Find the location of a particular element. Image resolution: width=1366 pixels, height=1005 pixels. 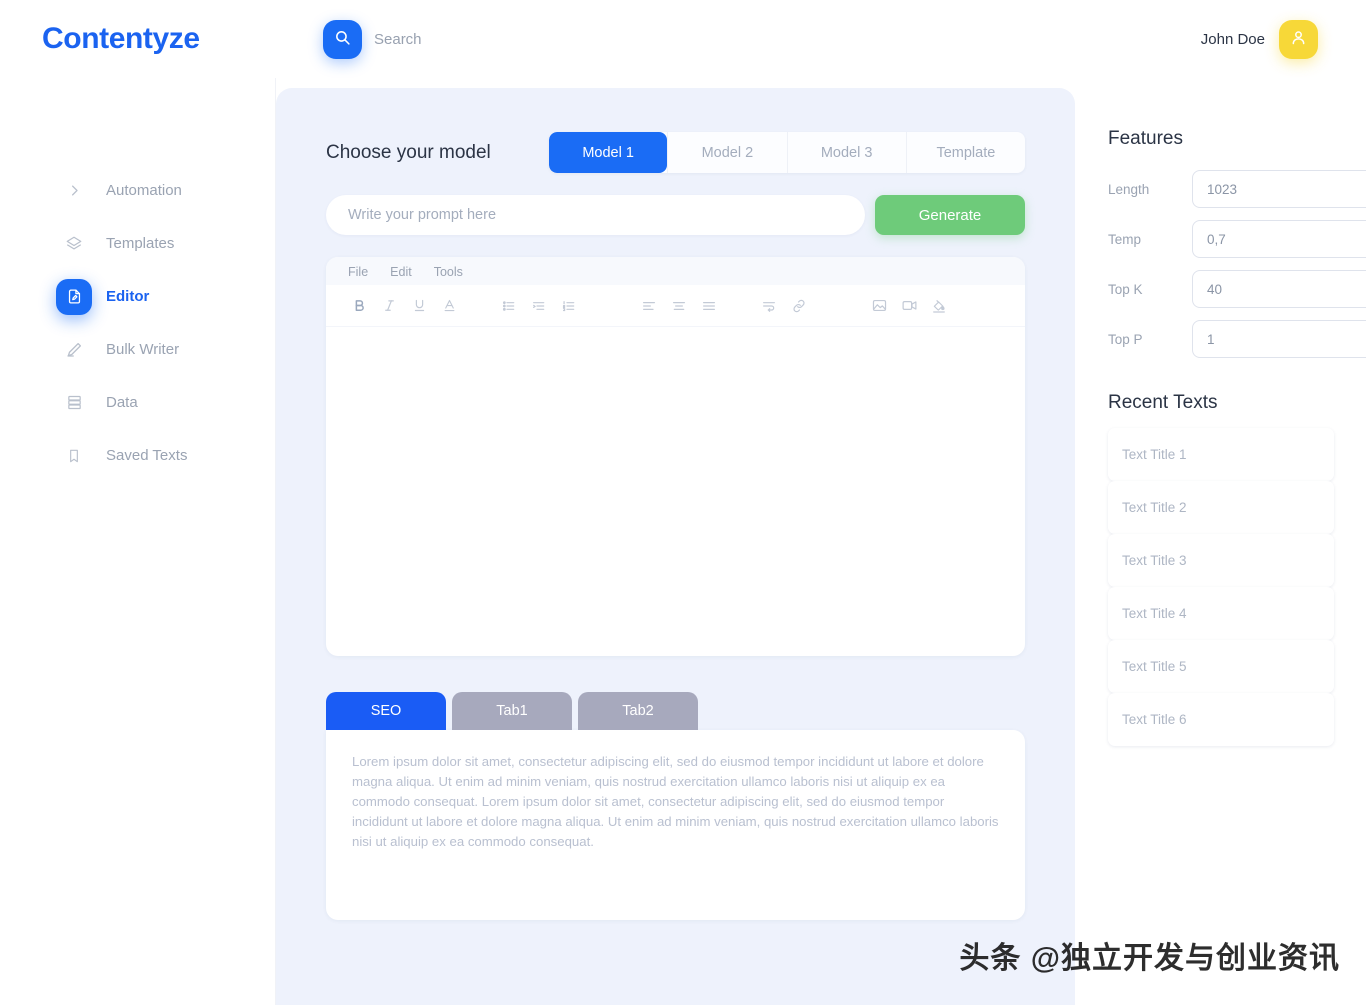

search-icon is located at coordinates (342, 40).